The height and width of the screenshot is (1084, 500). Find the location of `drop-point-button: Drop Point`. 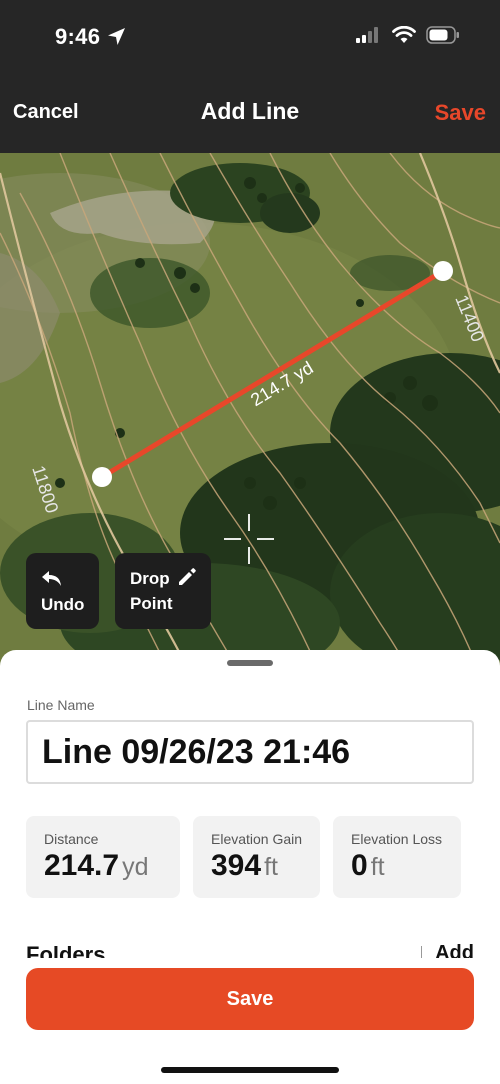

drop-point-button: Drop Point is located at coordinates (163, 591).